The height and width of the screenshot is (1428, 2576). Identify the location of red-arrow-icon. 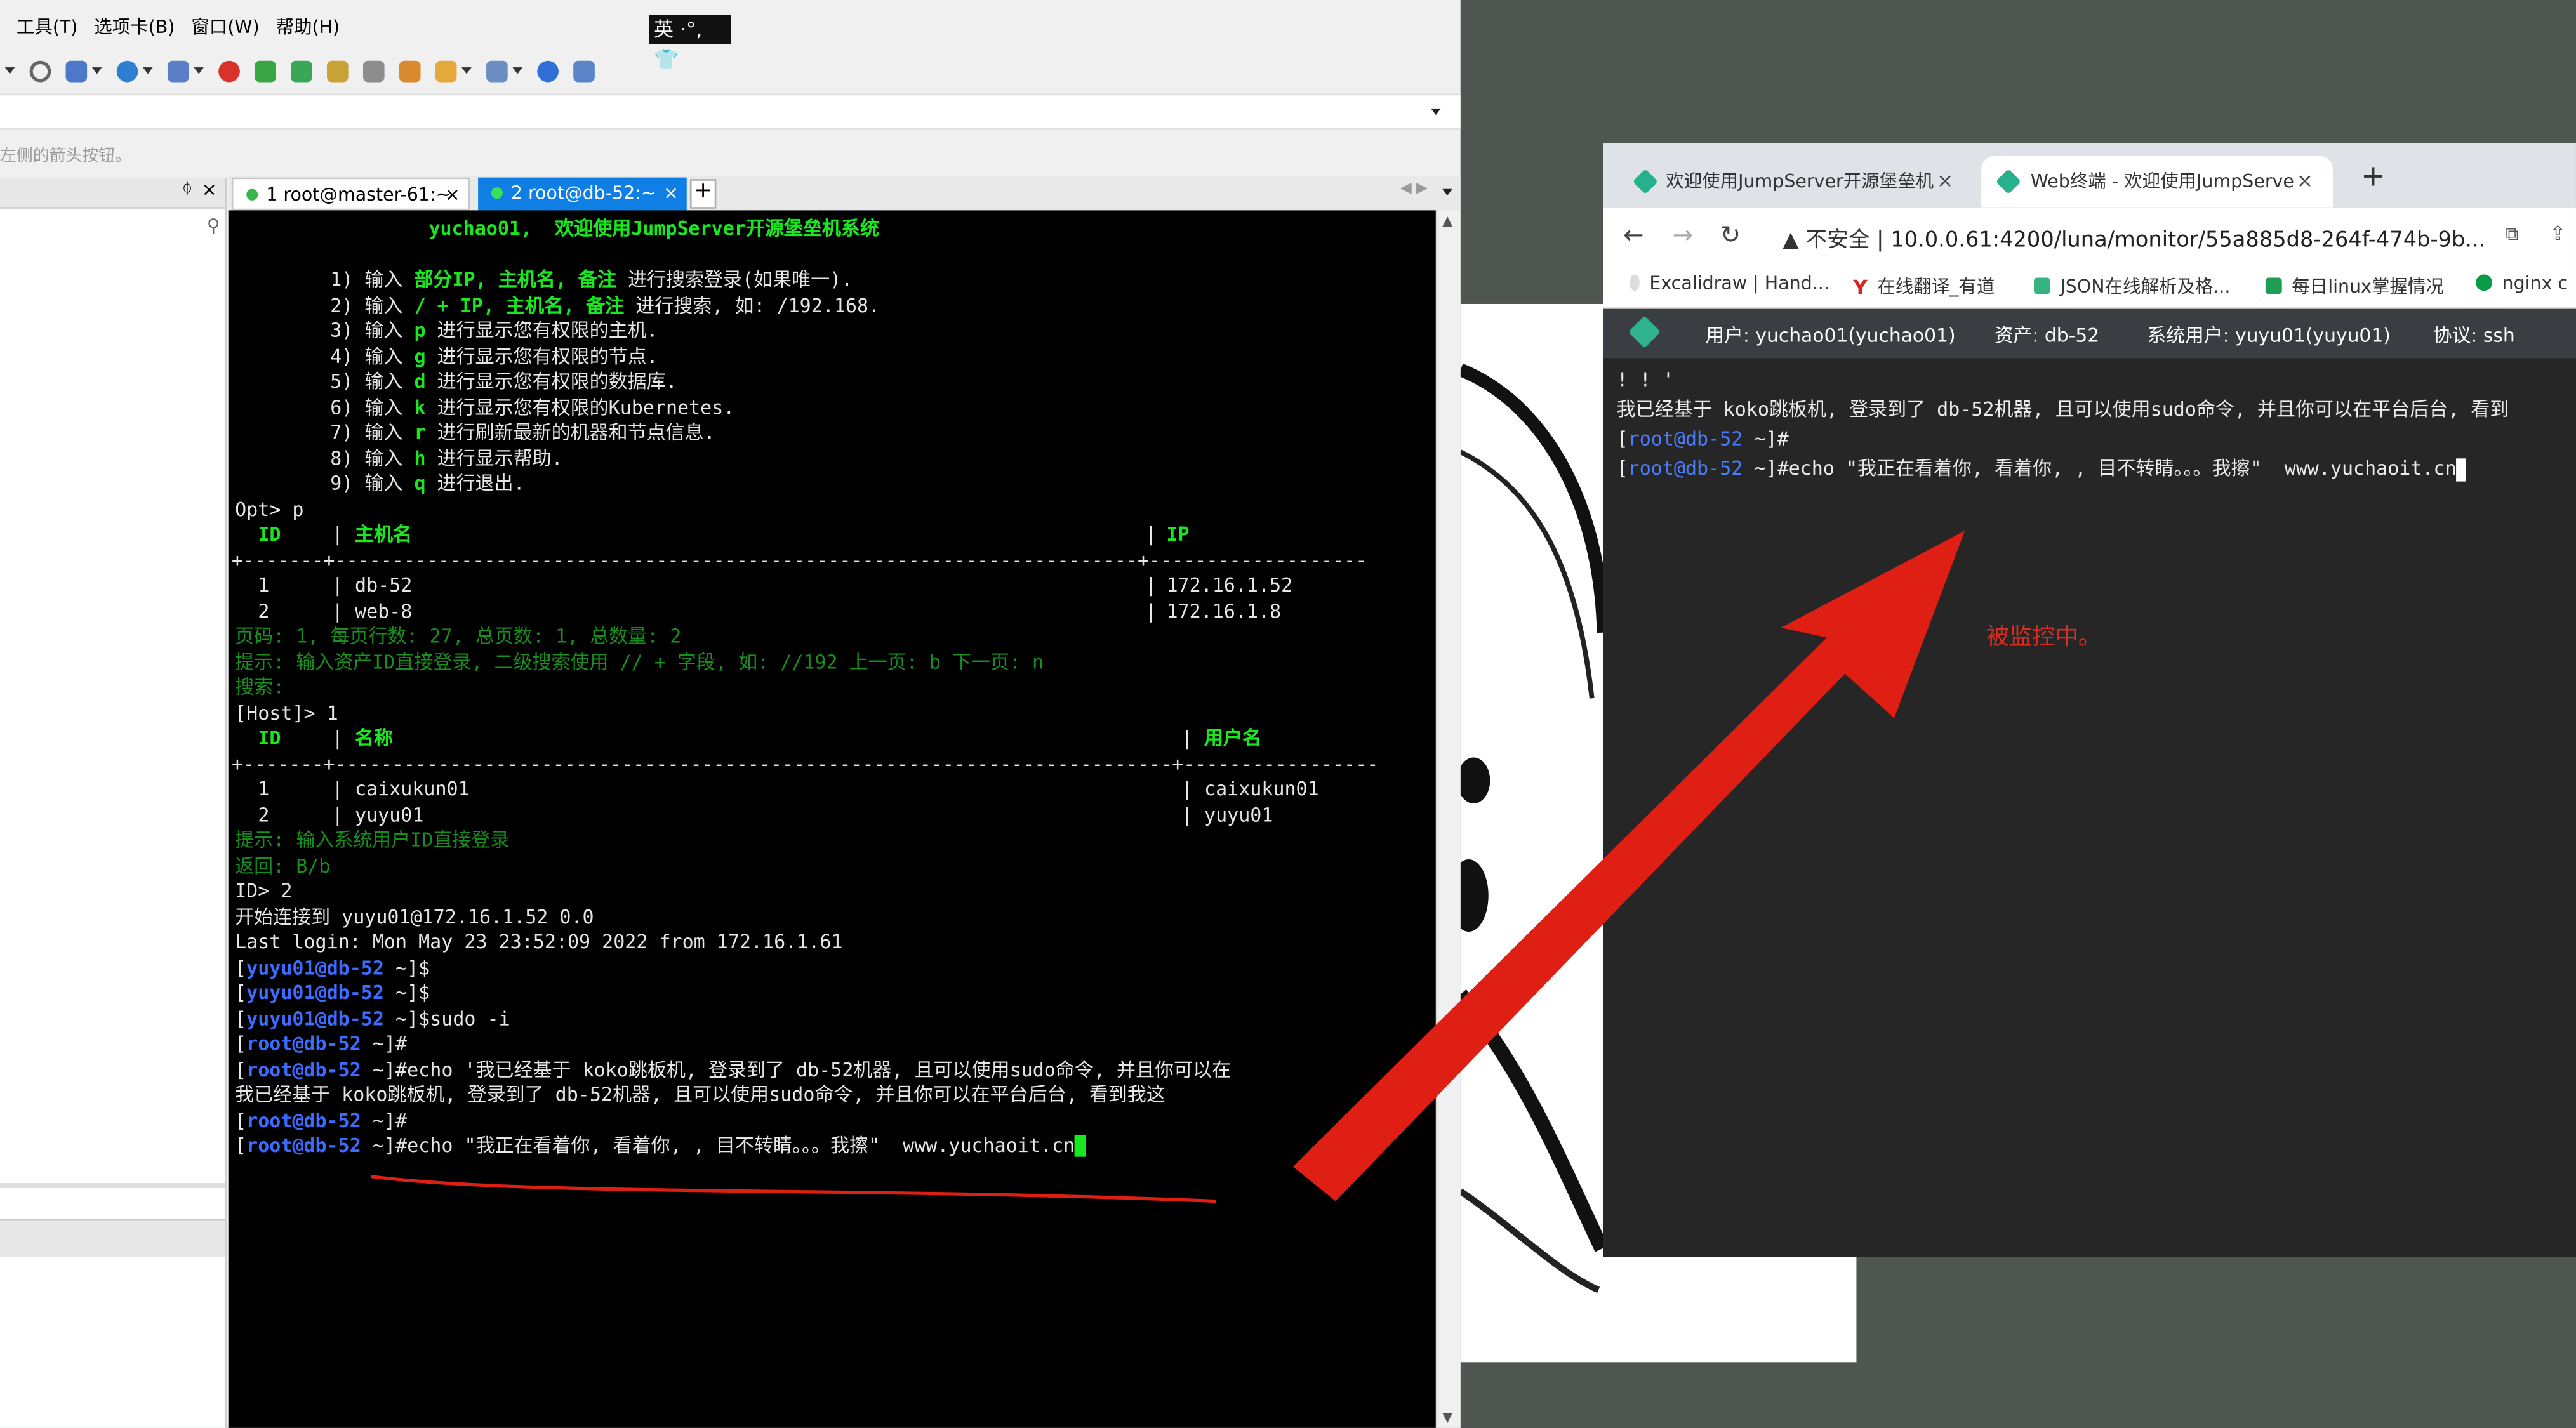
(1628, 866).